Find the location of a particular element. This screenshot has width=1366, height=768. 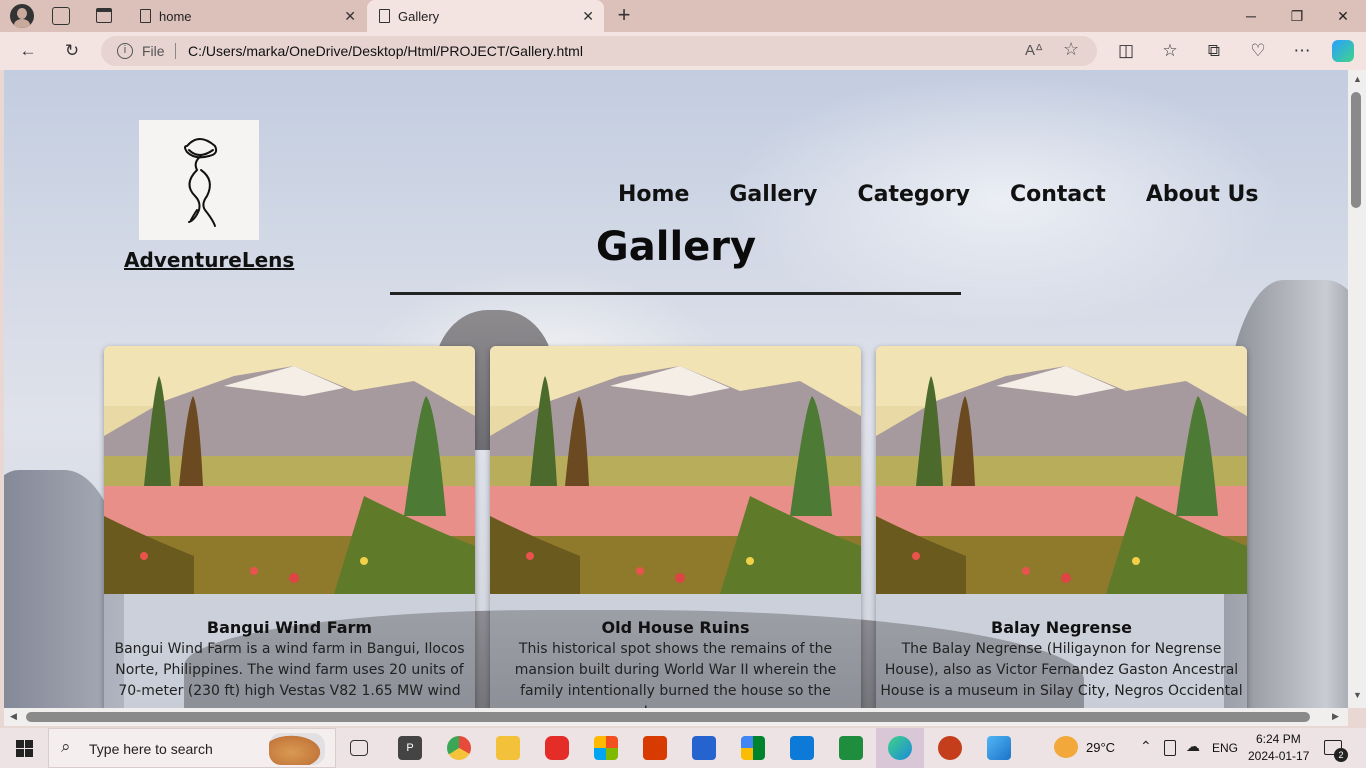

split-screen-icon: ◫ is located at coordinates (1126, 51).